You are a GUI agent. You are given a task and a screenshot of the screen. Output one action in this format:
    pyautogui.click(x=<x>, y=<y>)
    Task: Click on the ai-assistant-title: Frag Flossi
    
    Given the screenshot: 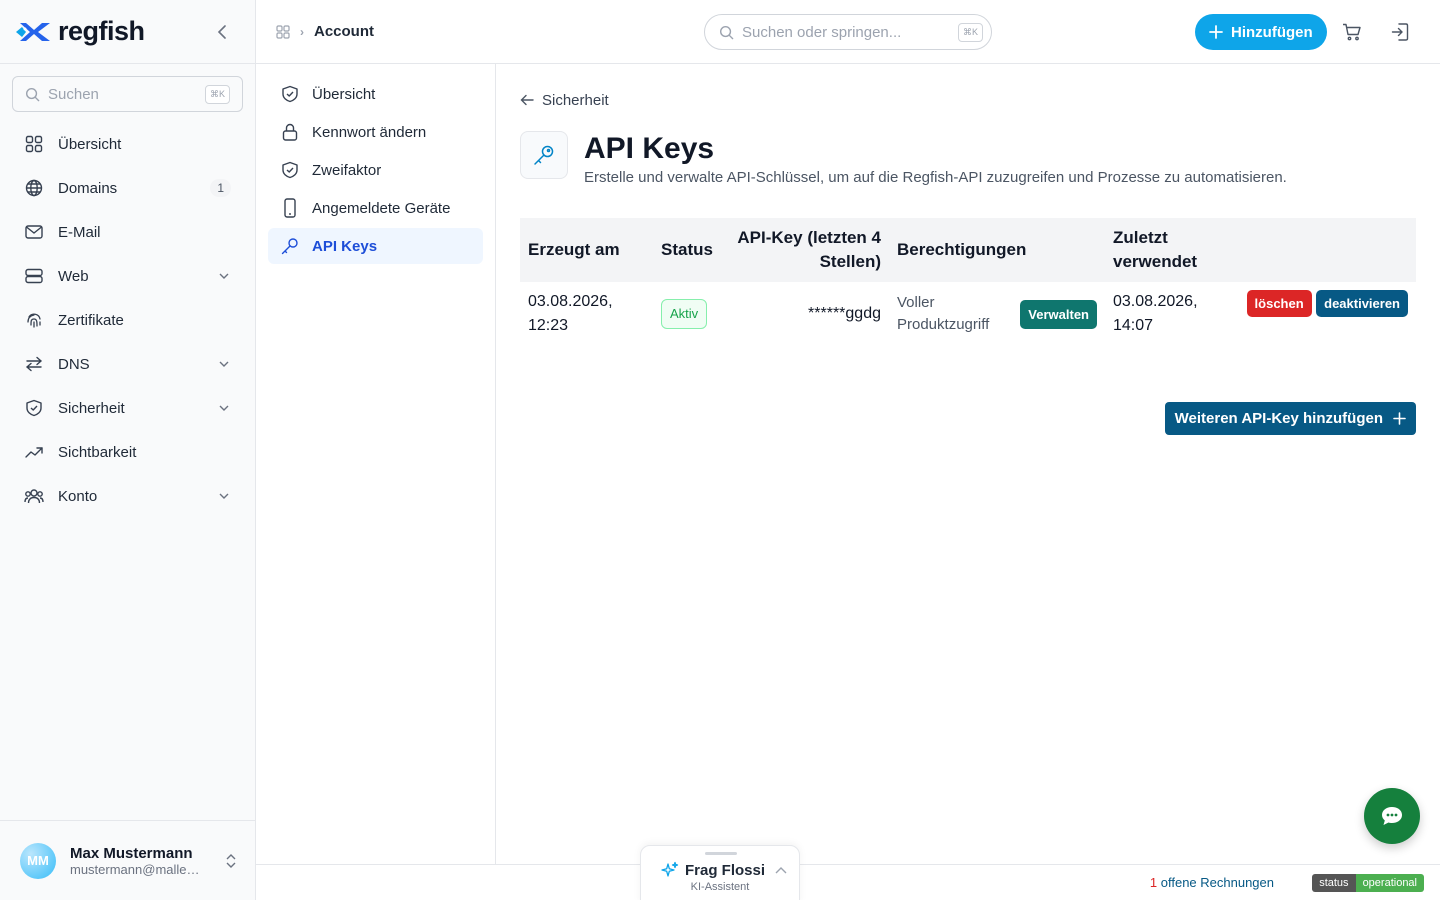 What is the action you would take?
    pyautogui.click(x=725, y=870)
    